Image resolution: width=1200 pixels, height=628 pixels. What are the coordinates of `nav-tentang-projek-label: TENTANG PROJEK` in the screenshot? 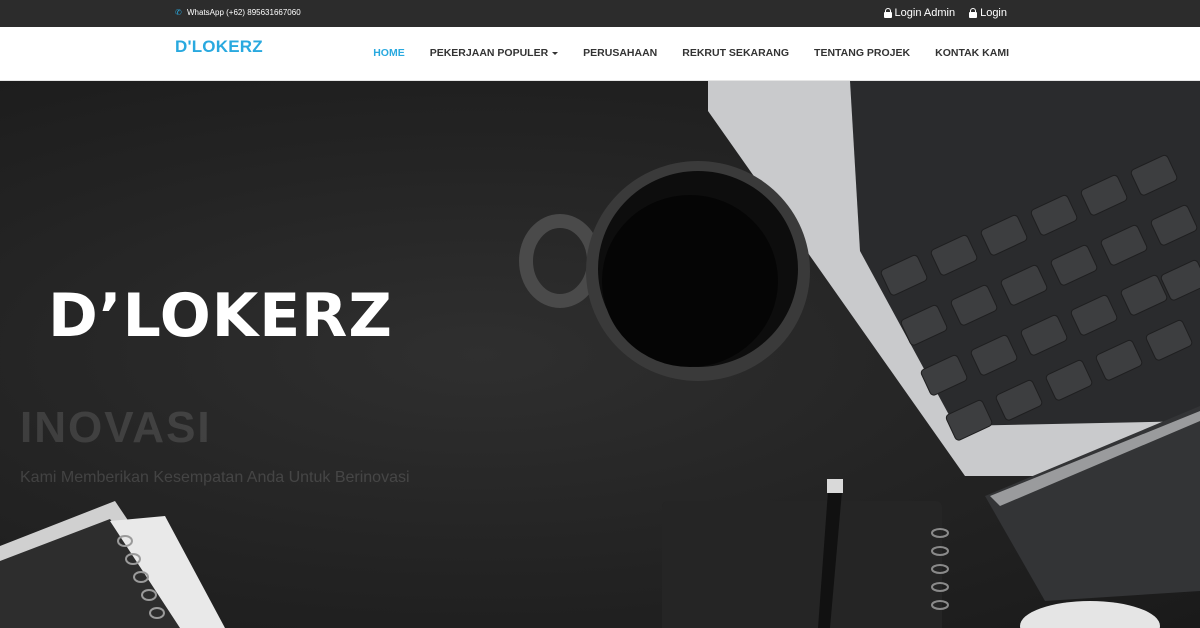 It's located at (862, 53).